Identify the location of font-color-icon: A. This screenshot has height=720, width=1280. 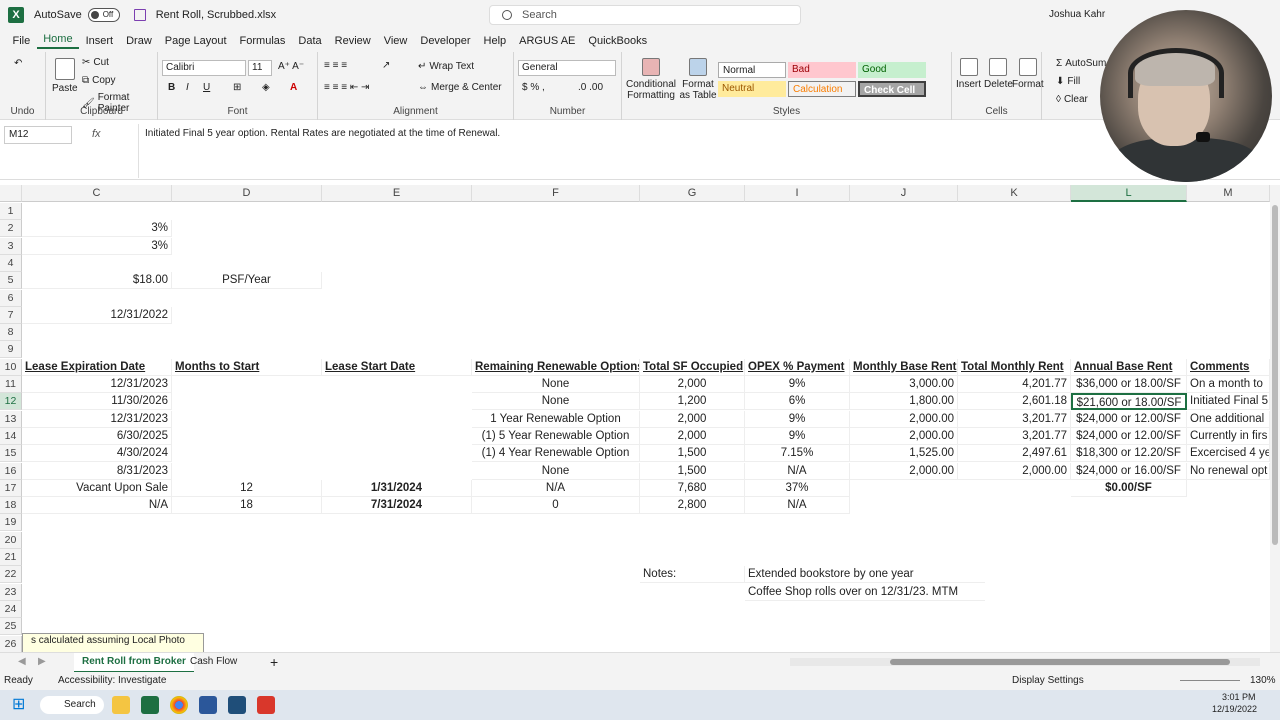
(293, 87).